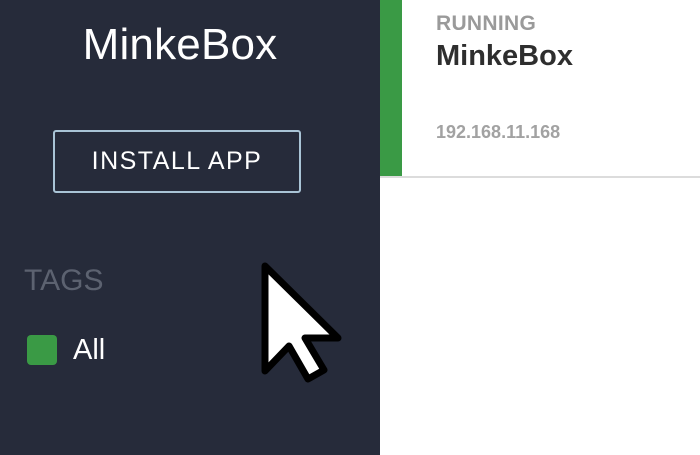 The image size is (700, 455). Describe the element at coordinates (486, 23) in the screenshot. I see `app-status: RUNNING` at that location.